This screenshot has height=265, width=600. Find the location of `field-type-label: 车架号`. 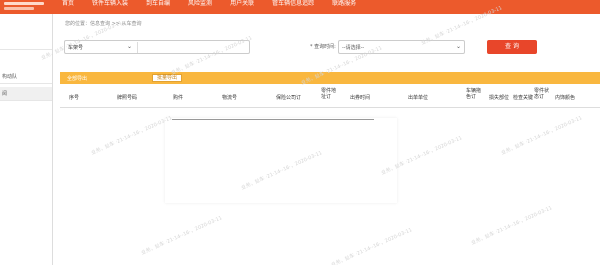

field-type-label: 车架号 is located at coordinates (76, 48).